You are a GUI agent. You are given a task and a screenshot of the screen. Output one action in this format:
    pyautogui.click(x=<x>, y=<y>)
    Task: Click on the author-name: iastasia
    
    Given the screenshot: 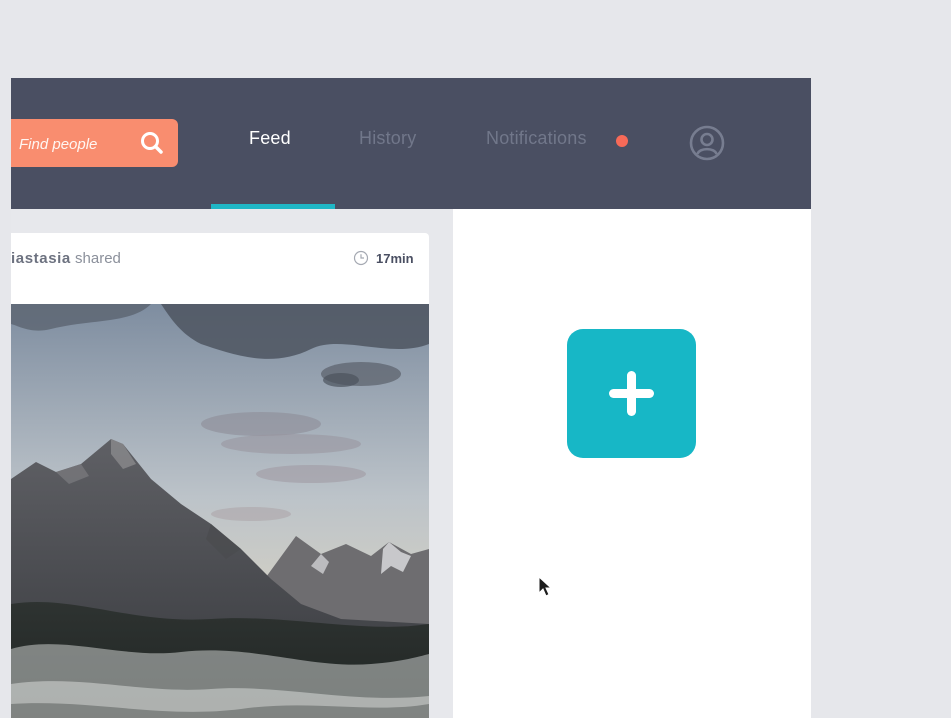 What is the action you would take?
    pyautogui.click(x=41, y=258)
    